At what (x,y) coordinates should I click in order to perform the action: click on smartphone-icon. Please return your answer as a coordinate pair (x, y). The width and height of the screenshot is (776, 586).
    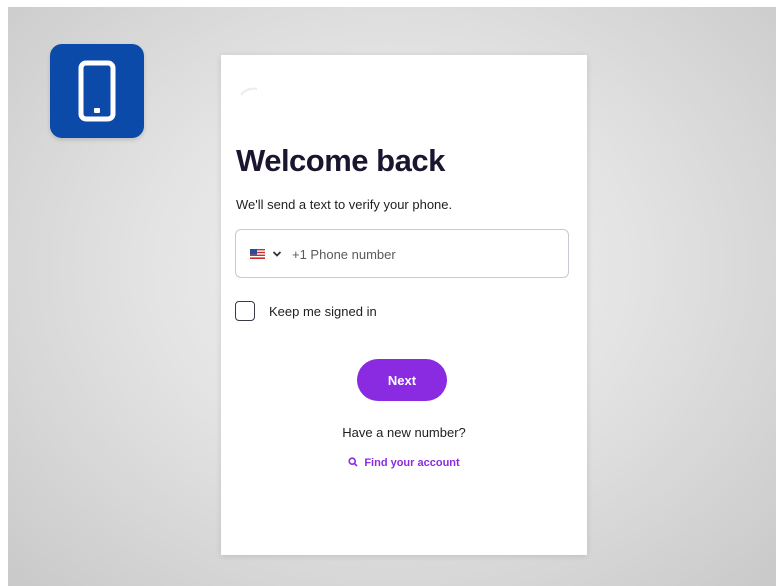
    Looking at the image, I should click on (97, 91).